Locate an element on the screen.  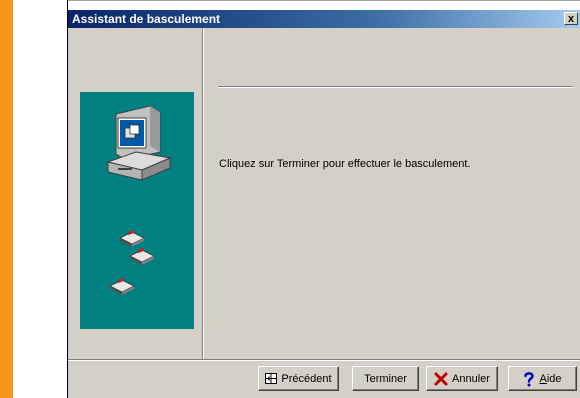
illustration-art is located at coordinates (139, 200).